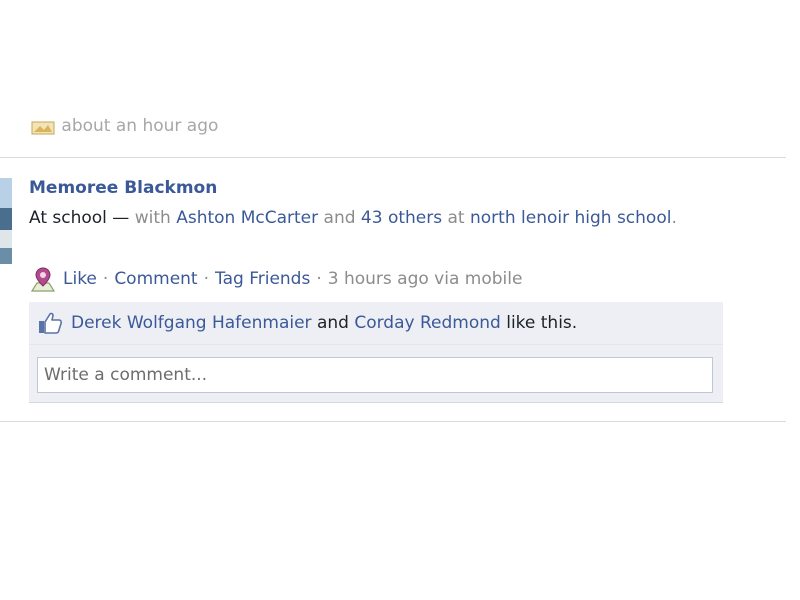  I want to click on timestamp: 3 hours ago via mobile, so click(425, 279).